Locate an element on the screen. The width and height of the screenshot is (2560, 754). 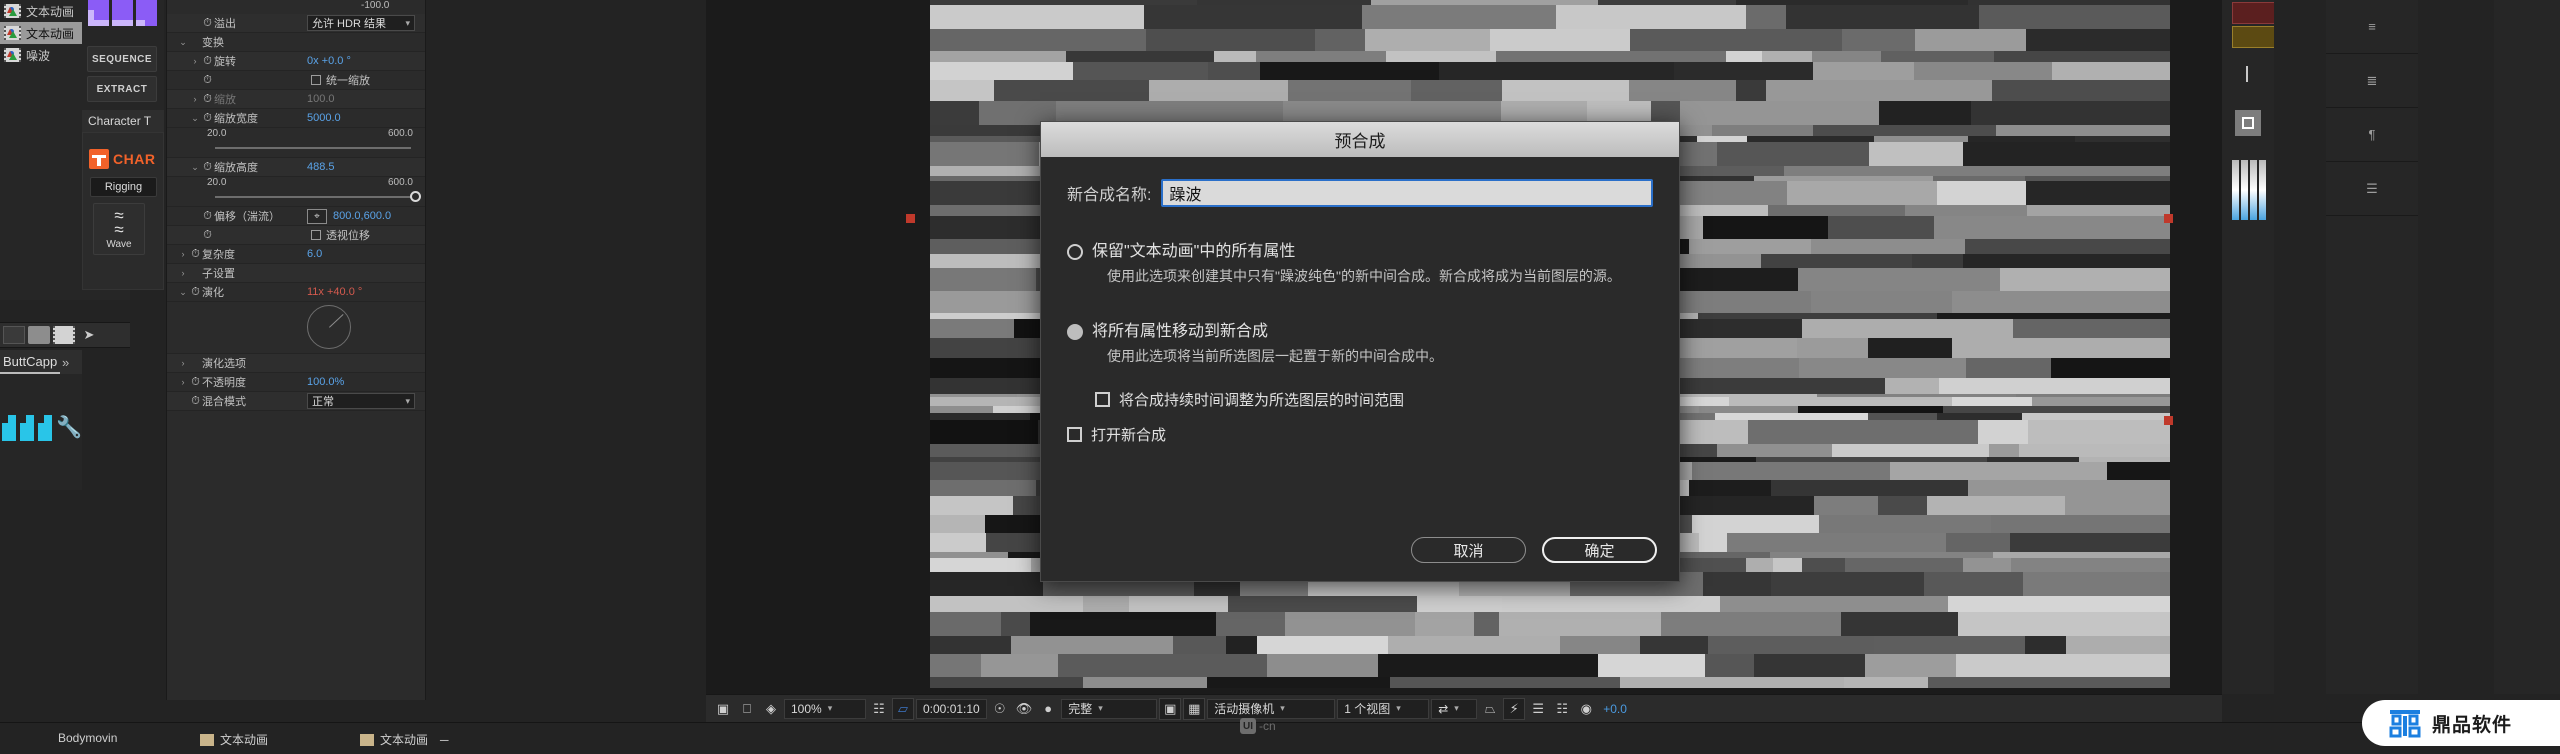
property-row: › ⏱ 不透明度 100.0% is located at coordinates (296, 382).